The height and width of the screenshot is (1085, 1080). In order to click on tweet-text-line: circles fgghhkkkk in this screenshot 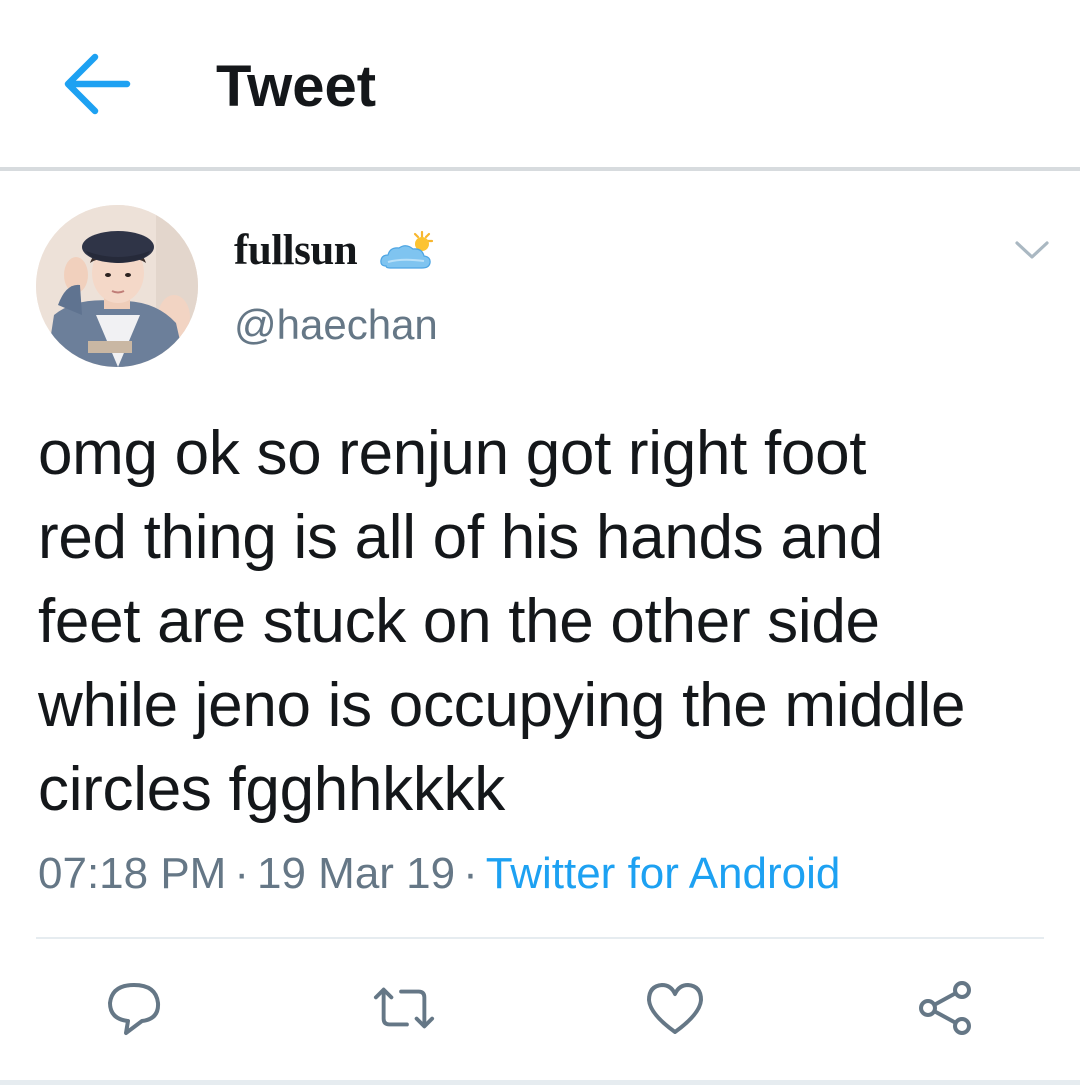, I will do `click(271, 789)`.